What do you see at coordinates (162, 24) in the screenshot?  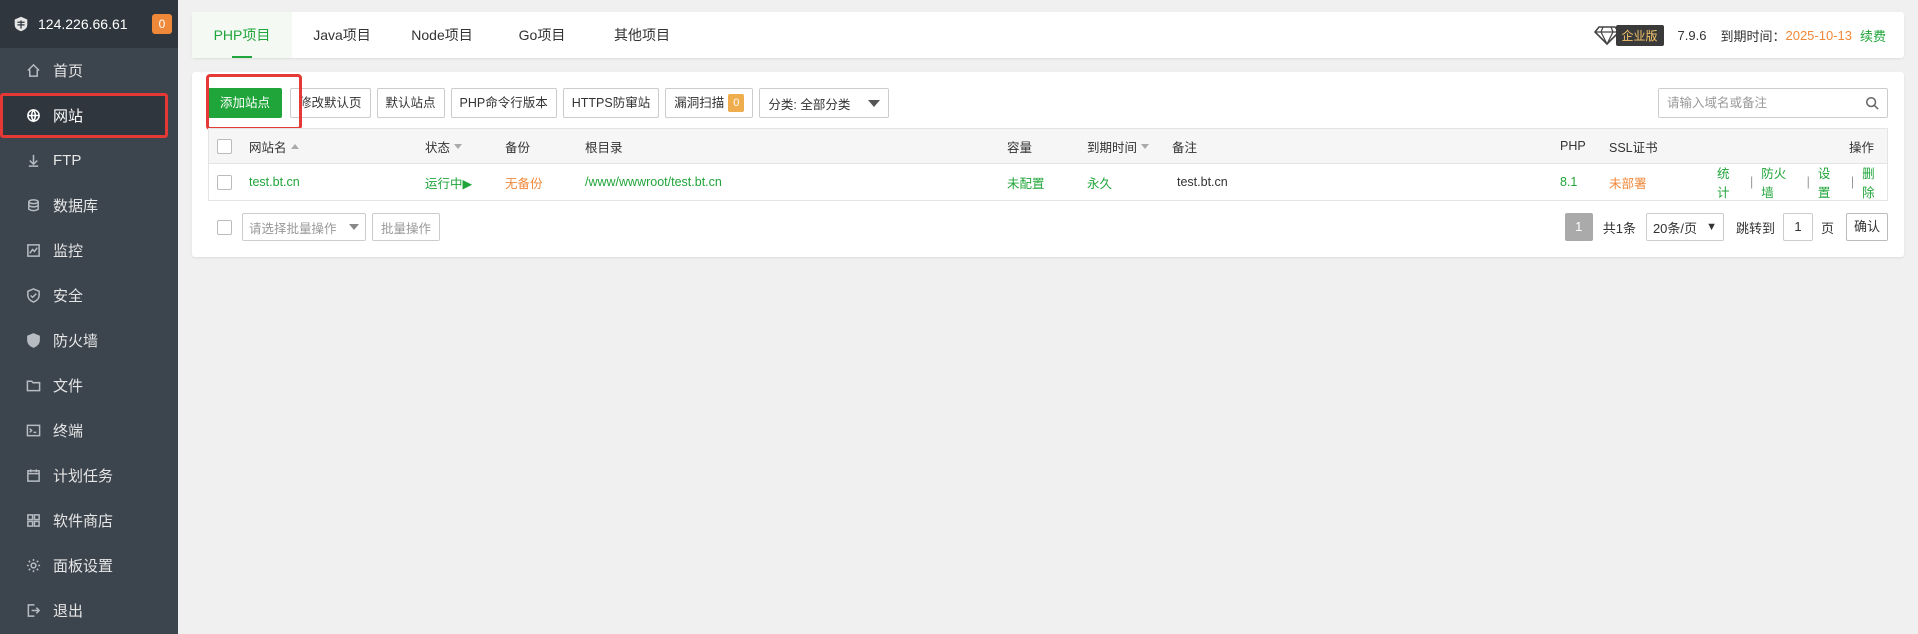 I see `notification-badge: 0` at bounding box center [162, 24].